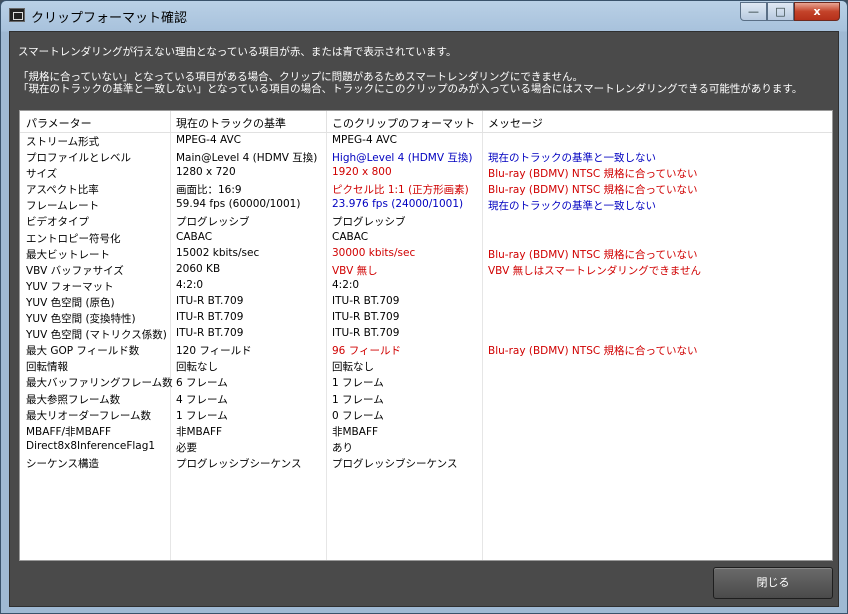 This screenshot has width=848, height=614. What do you see at coordinates (73, 238) in the screenshot?
I see `param-cell: エントロピー符号化` at bounding box center [73, 238].